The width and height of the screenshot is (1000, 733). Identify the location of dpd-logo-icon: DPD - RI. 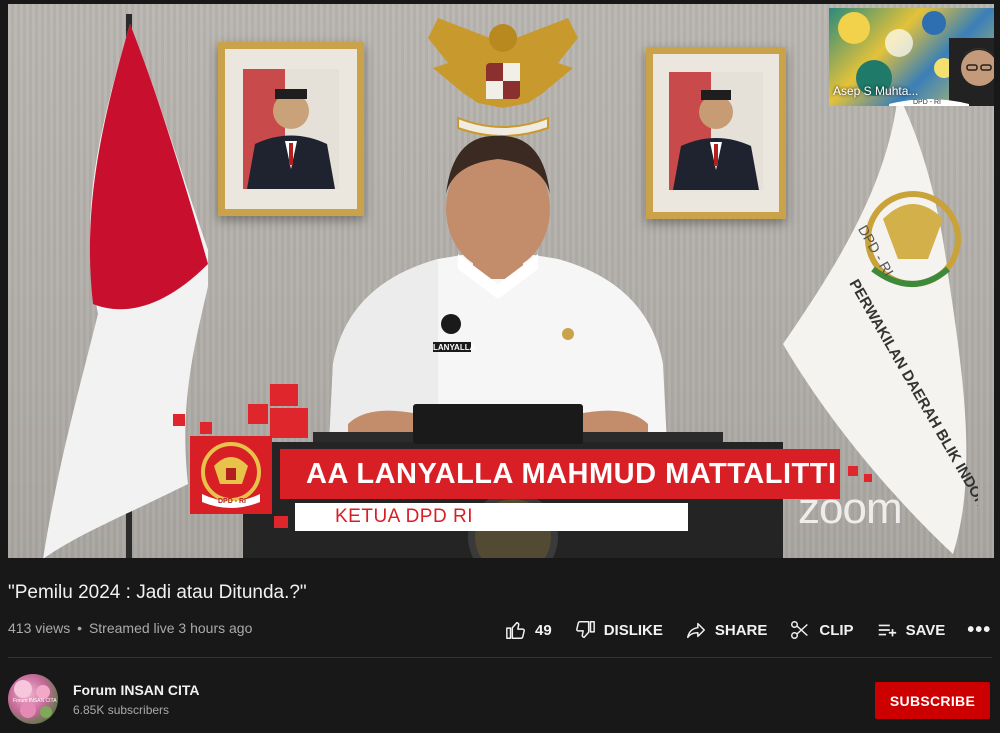
(231, 475).